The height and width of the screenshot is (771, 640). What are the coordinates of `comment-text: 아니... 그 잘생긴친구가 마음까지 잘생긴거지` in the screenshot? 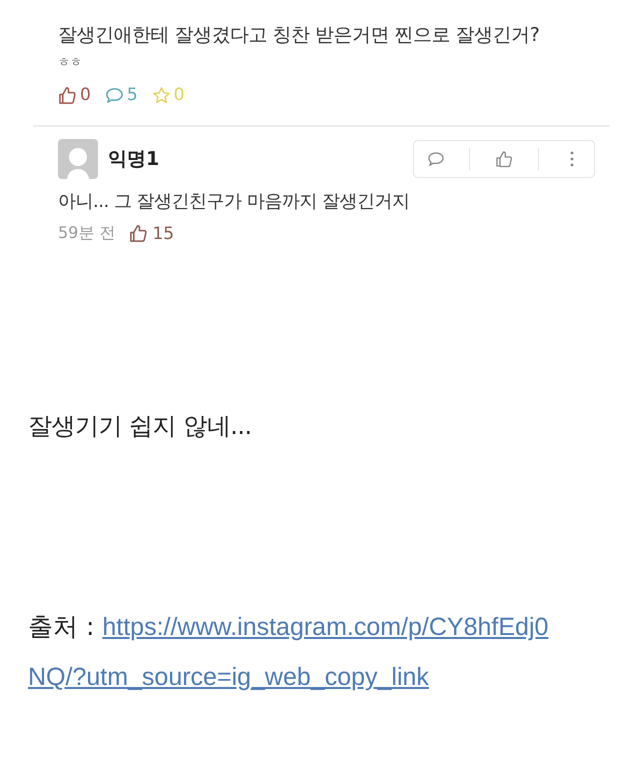 It's located at (234, 201).